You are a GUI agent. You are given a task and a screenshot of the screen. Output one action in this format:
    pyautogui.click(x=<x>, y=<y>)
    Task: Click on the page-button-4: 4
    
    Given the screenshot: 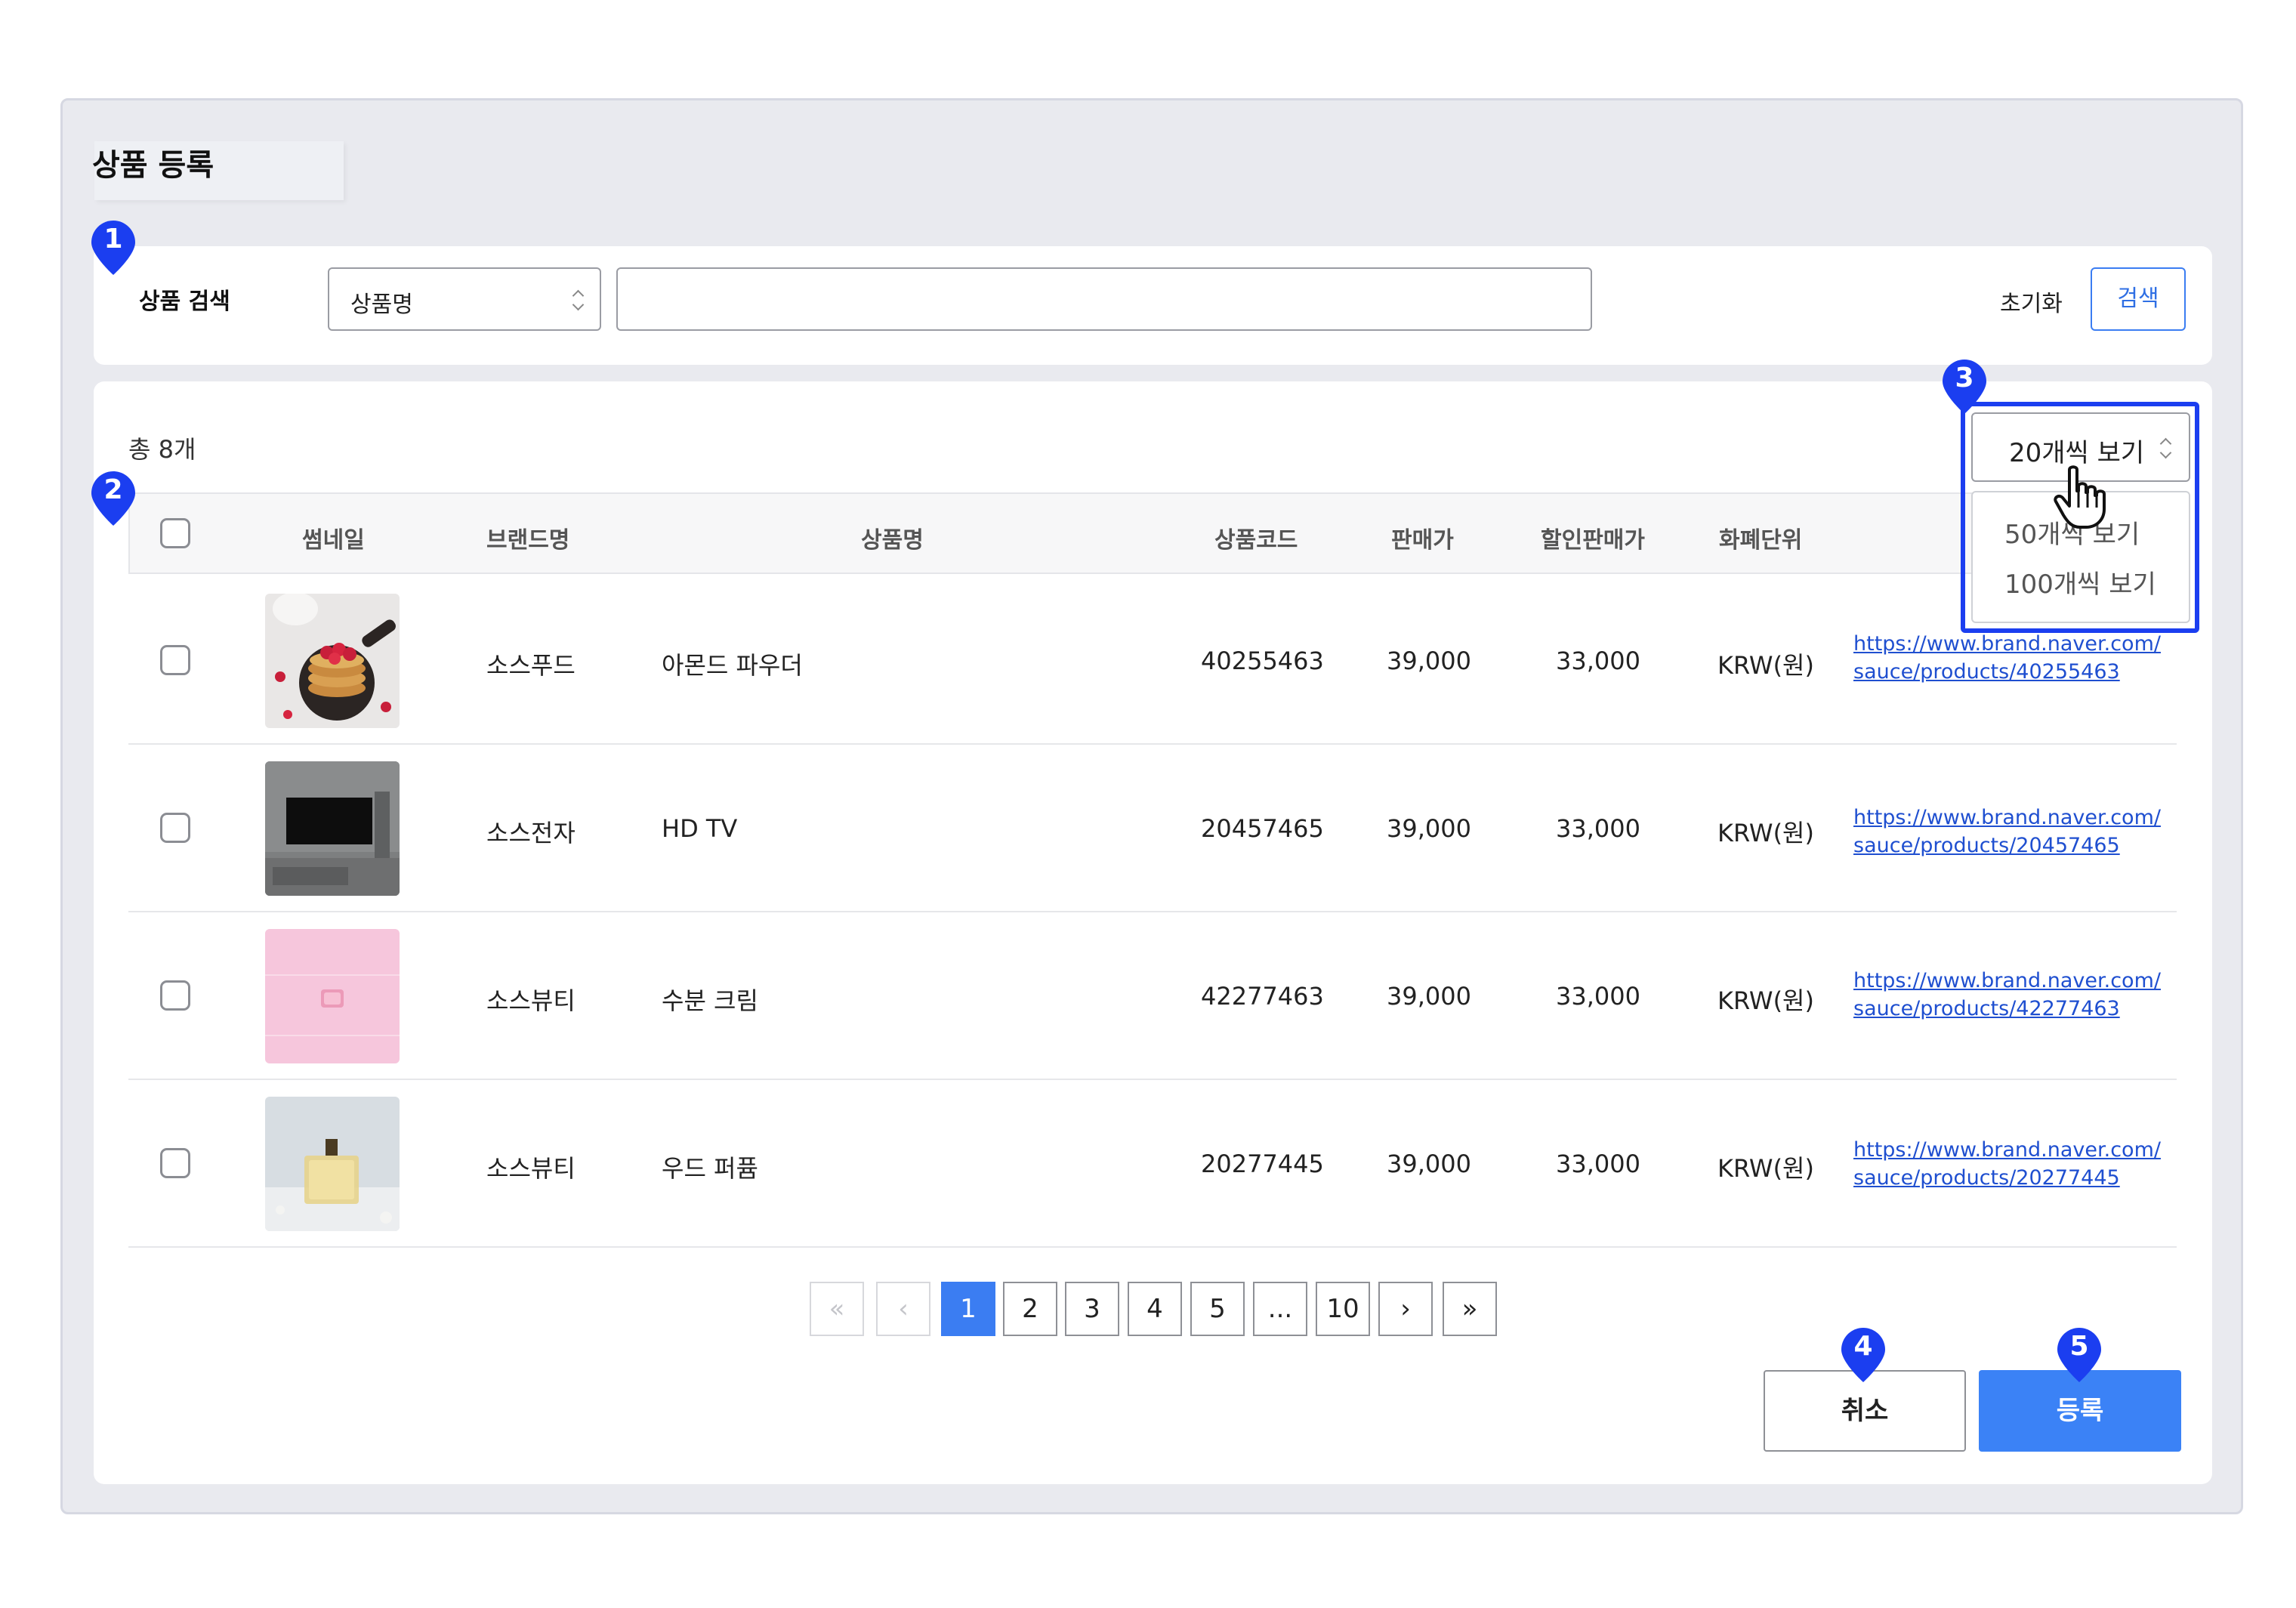 What is the action you would take?
    pyautogui.click(x=1155, y=1309)
    